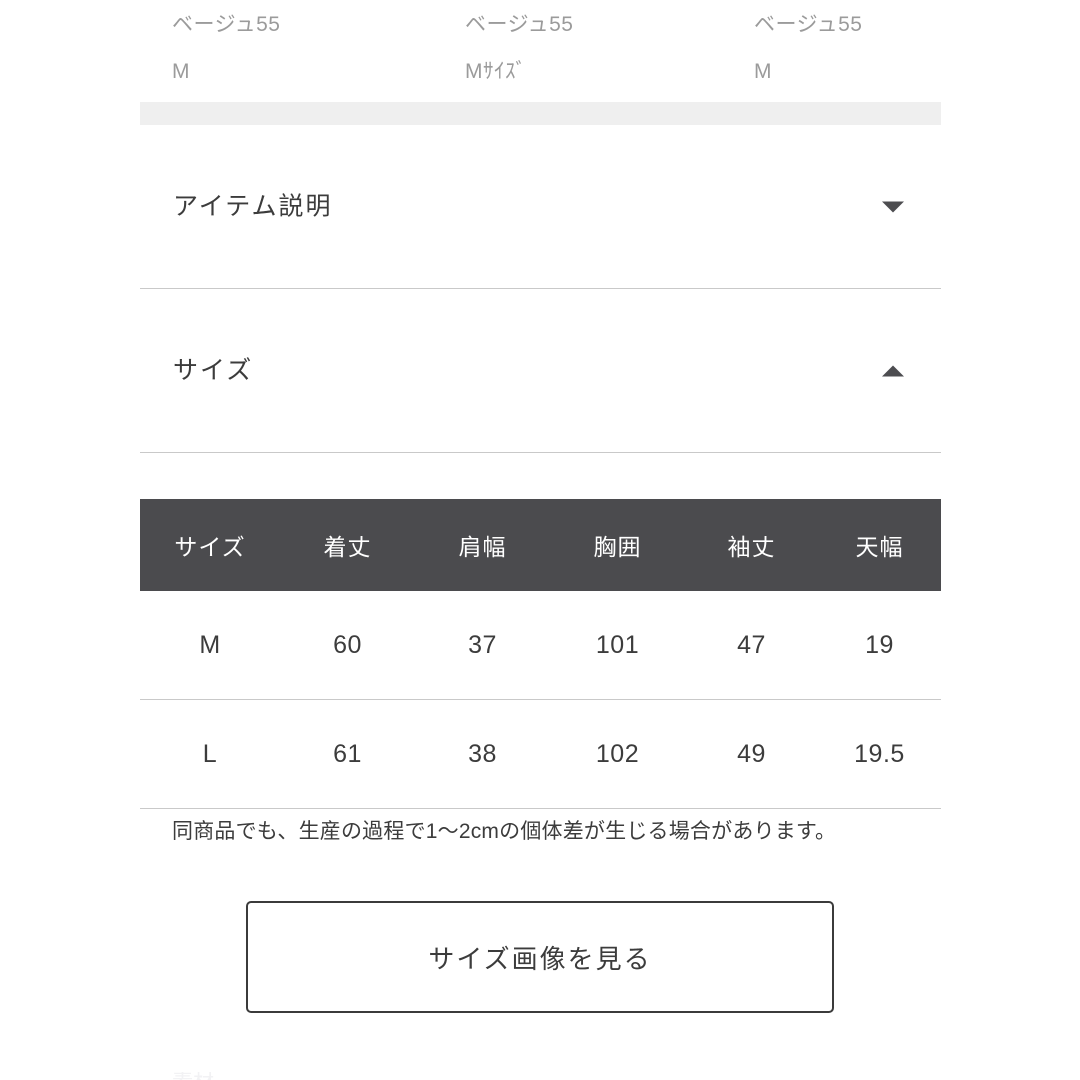 Image resolution: width=1080 pixels, height=1080 pixels. Describe the element at coordinates (347, 753) in the screenshot. I see `length-cell: 61` at that location.